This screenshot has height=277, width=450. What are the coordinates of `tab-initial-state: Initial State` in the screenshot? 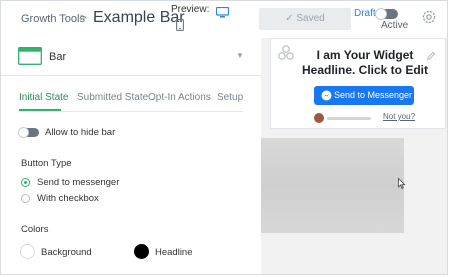 It's located at (43, 97).